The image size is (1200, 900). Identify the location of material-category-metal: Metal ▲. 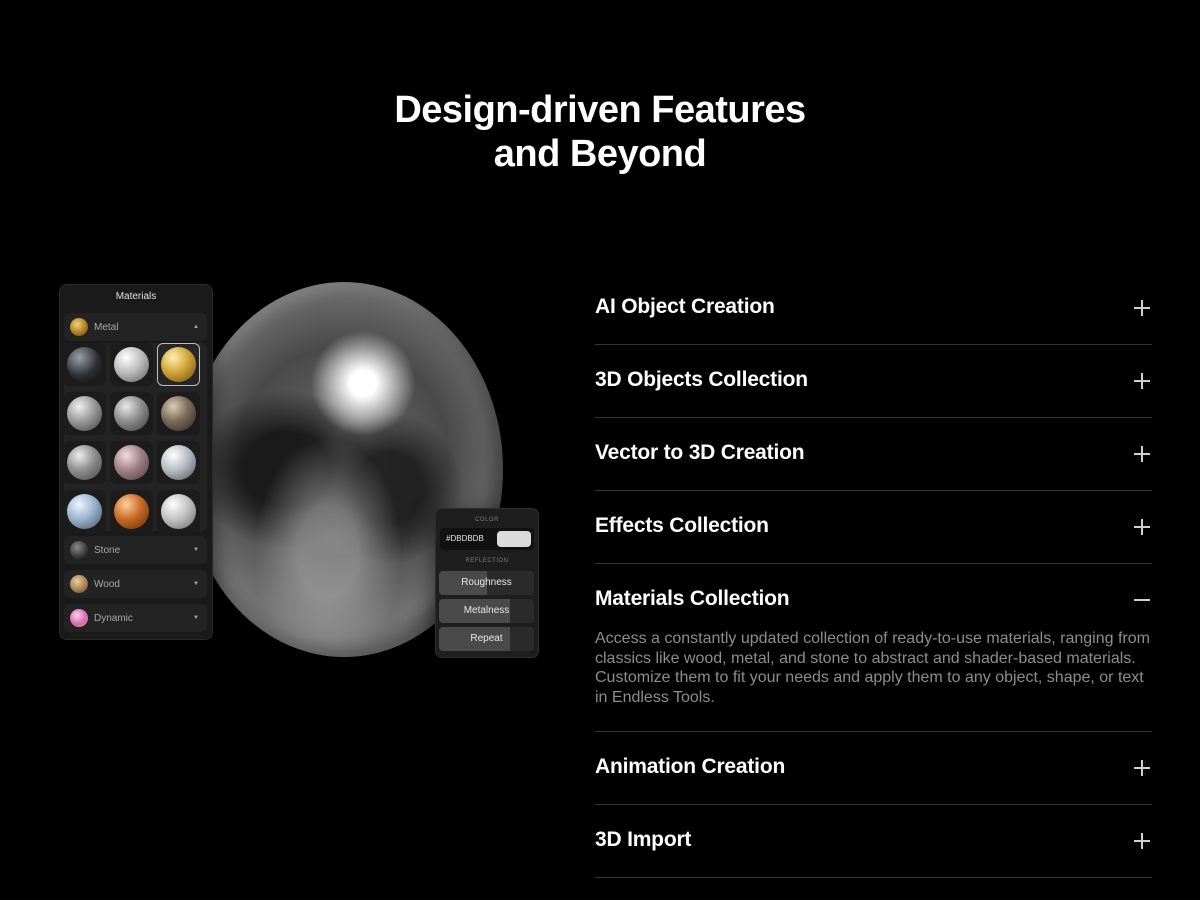
(135, 327).